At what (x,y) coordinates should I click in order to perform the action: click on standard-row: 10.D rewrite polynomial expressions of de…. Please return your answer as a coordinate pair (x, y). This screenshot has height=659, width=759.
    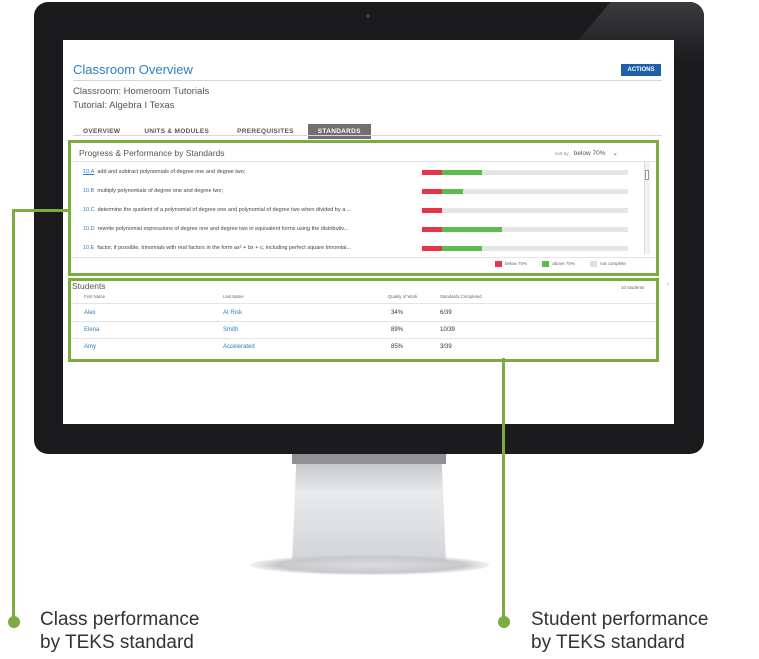
    Looking at the image, I should click on (215, 229).